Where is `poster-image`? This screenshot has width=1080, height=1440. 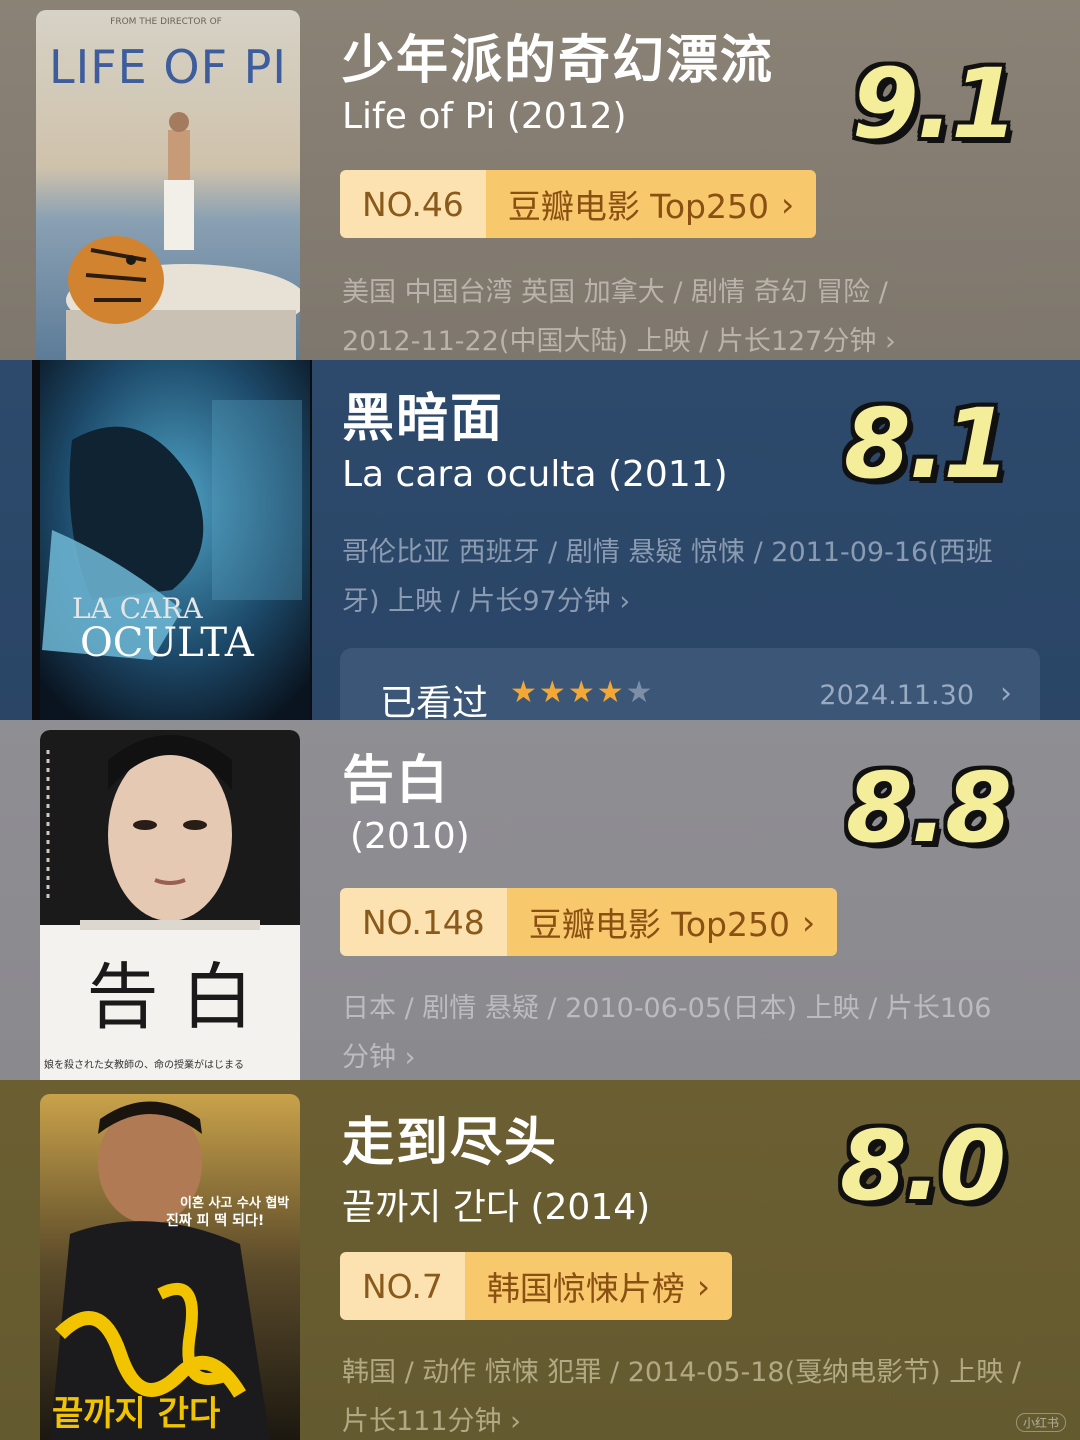
poster-image is located at coordinates (172, 540).